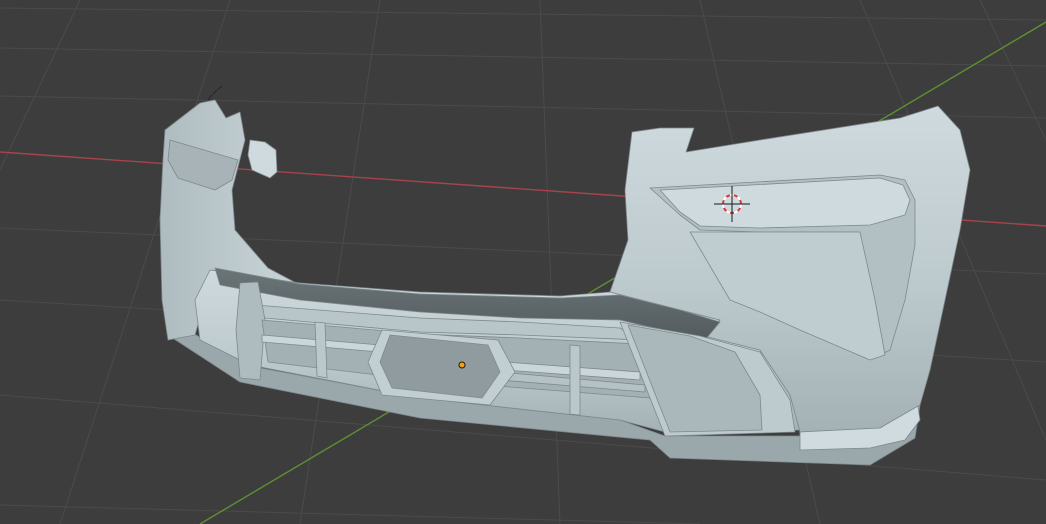 The height and width of the screenshot is (524, 1046). Describe the element at coordinates (250, 331) in the screenshot. I see `left-lower-strut` at that location.